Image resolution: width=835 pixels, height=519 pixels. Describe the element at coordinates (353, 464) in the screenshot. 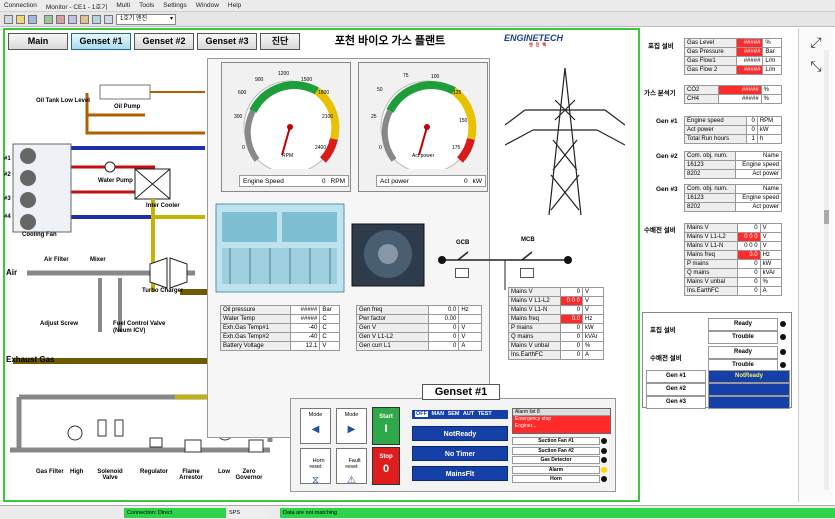

I see `fault-reset-label: Fault reset` at that location.